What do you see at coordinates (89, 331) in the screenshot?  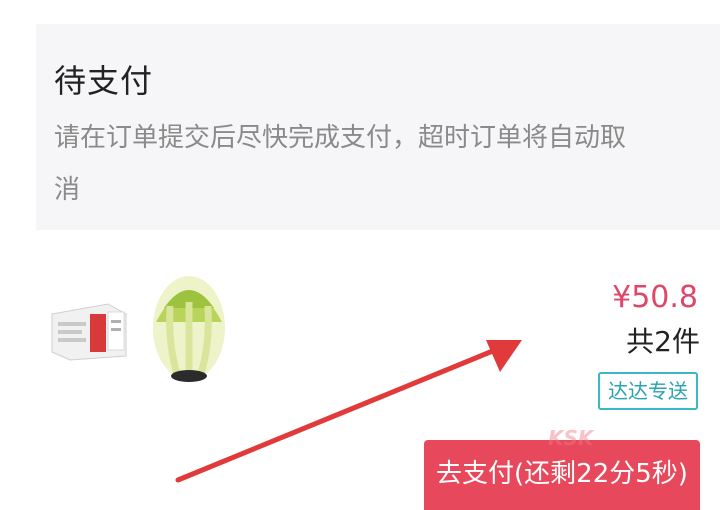 I see `product-box-icon` at bounding box center [89, 331].